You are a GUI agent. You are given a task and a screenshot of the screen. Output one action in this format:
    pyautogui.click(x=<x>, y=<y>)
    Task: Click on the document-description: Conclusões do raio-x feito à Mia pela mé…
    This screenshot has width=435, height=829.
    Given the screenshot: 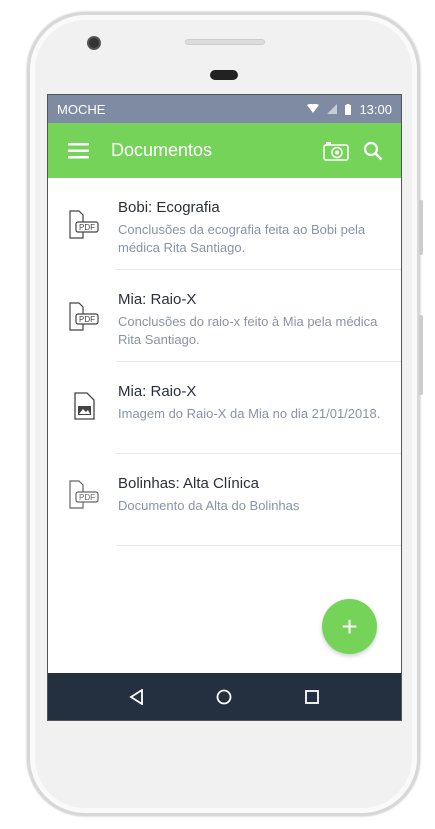 What is the action you would take?
    pyautogui.click(x=248, y=330)
    